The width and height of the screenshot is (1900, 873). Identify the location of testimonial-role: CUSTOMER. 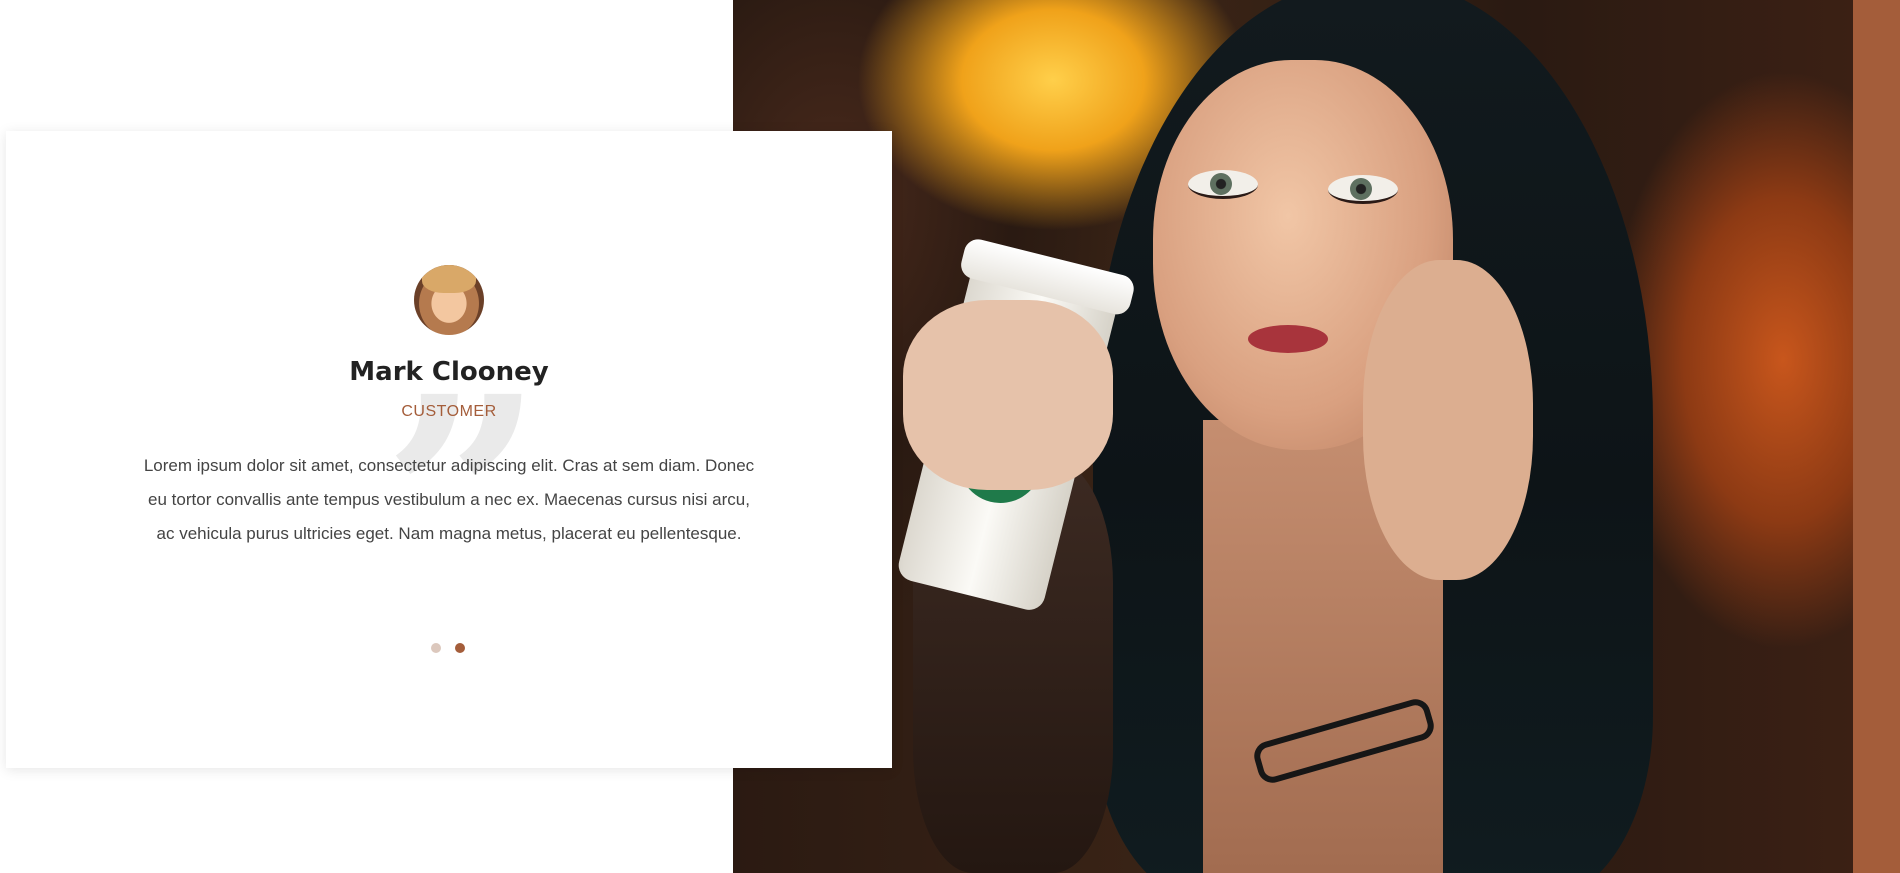
(449, 411).